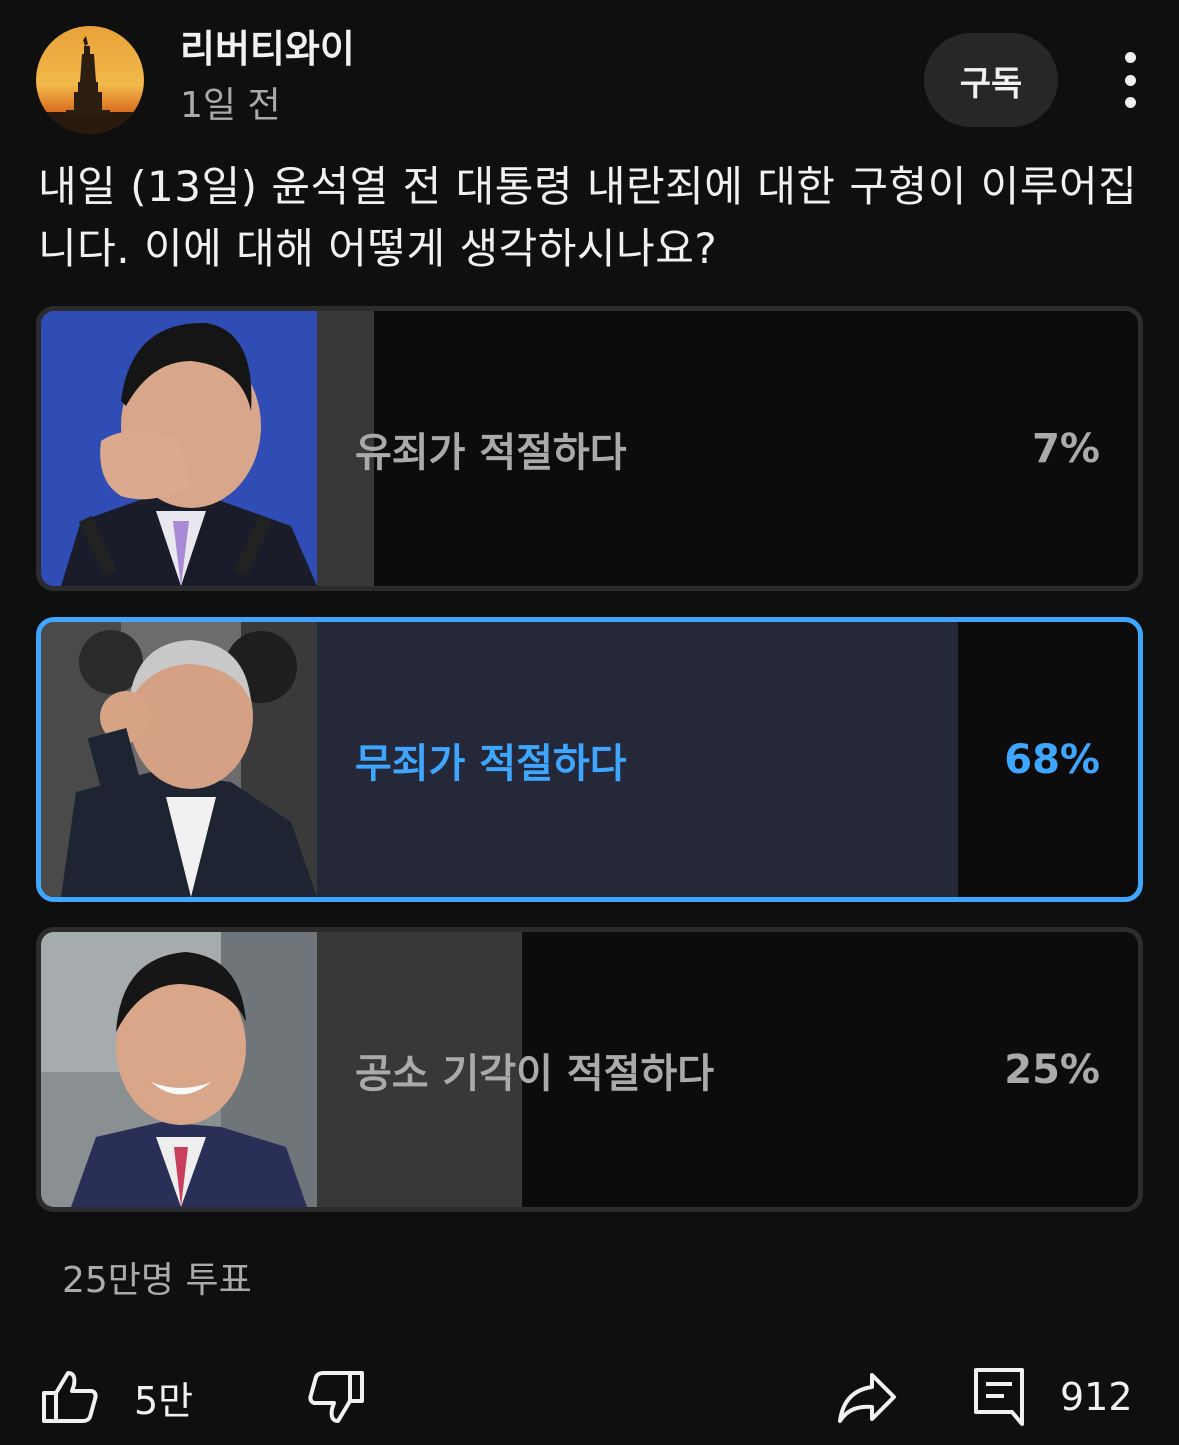  I want to click on subscribe-button: 구독, so click(991, 80).